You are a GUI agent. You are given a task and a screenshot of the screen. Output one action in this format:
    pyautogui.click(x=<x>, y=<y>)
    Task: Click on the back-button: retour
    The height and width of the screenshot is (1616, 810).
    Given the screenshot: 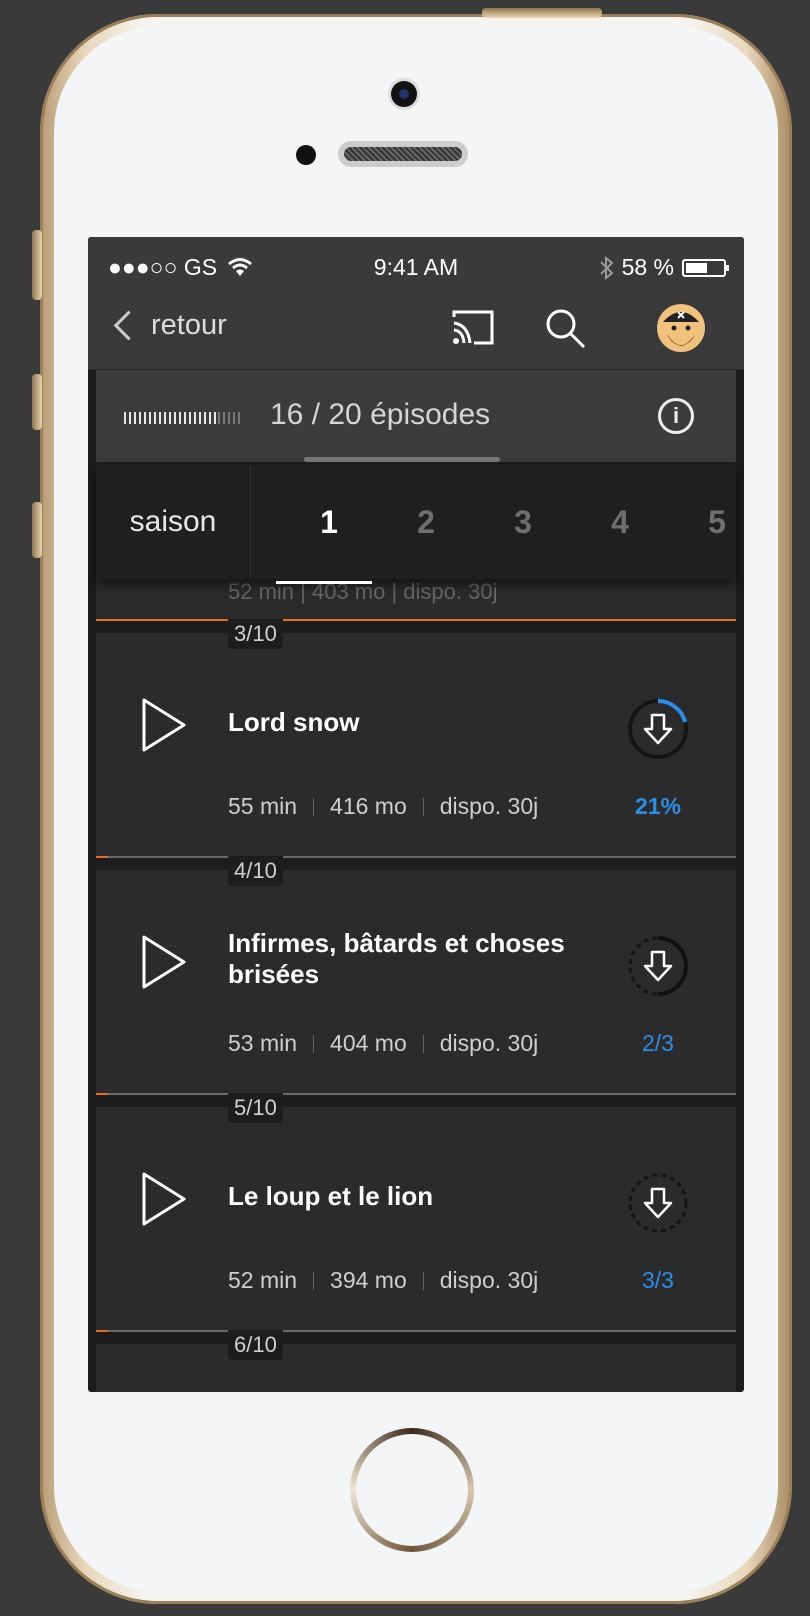 What is the action you would take?
    pyautogui.click(x=168, y=325)
    